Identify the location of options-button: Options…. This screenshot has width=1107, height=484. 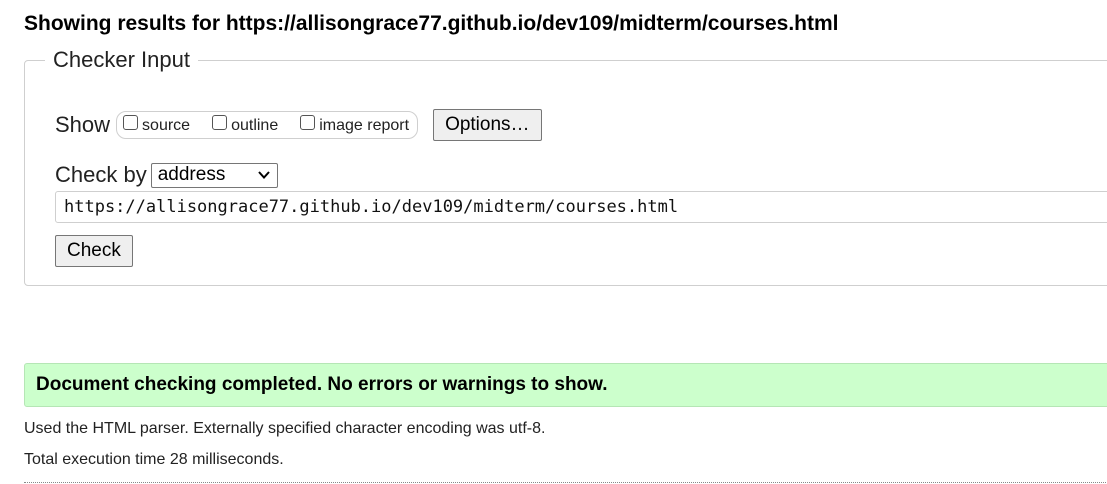
(487, 125).